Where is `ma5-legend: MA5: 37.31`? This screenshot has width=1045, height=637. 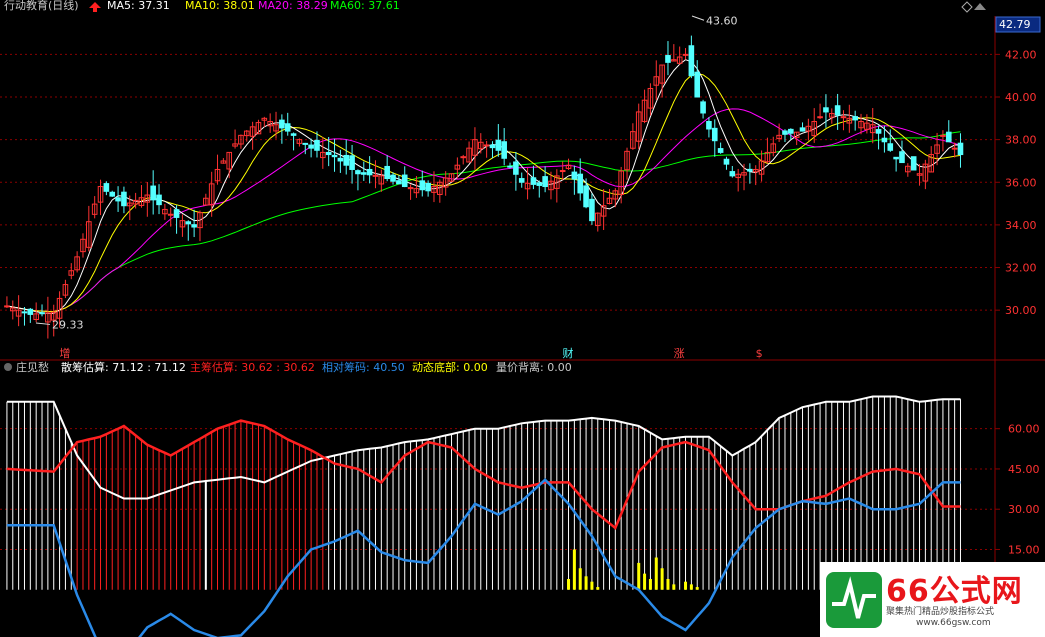 ma5-legend: MA5: 37.31 is located at coordinates (138, 6).